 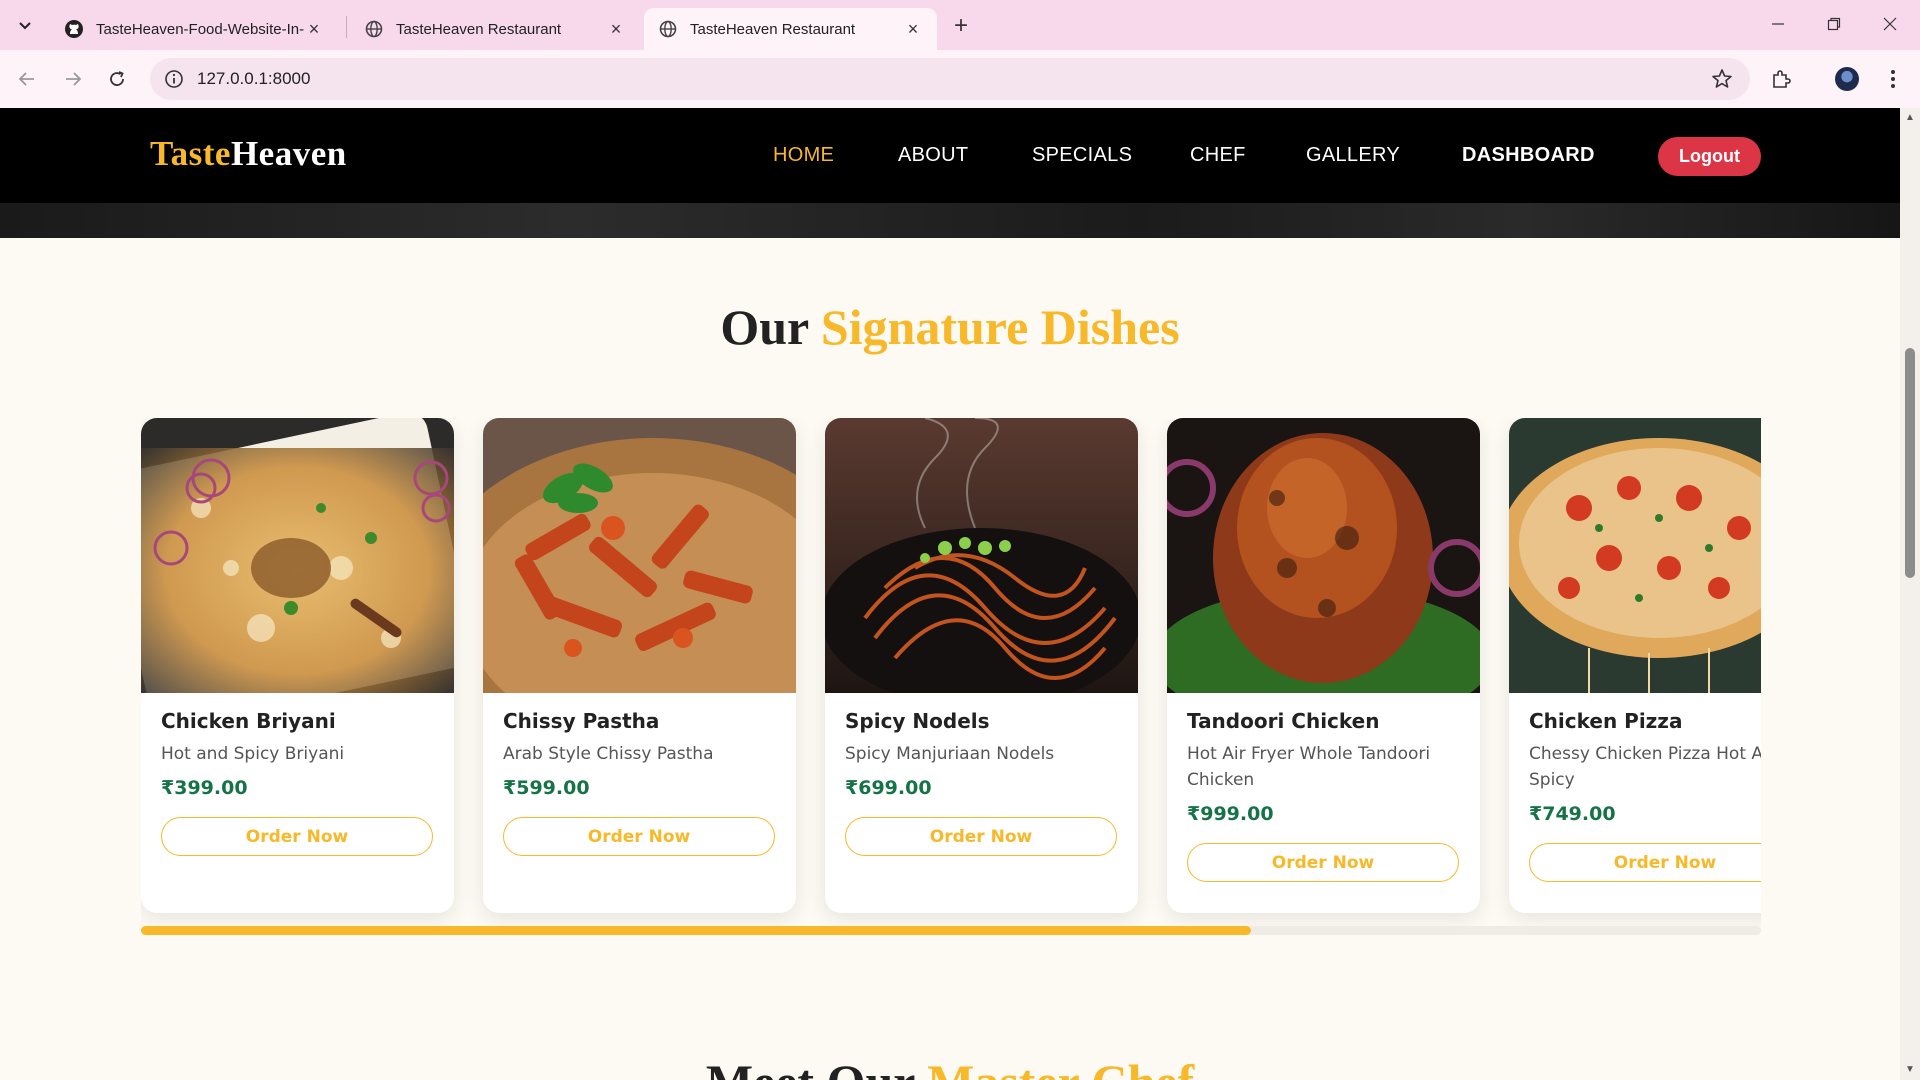 What do you see at coordinates (1060, 1067) in the screenshot?
I see `title-accent: Master Chef` at bounding box center [1060, 1067].